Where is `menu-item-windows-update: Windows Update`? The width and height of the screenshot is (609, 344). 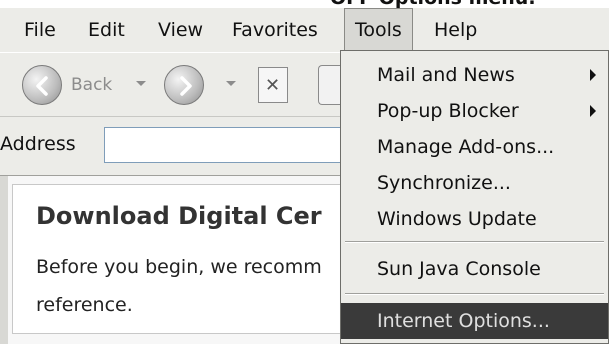 menu-item-windows-update: Windows Update is located at coordinates (474, 219).